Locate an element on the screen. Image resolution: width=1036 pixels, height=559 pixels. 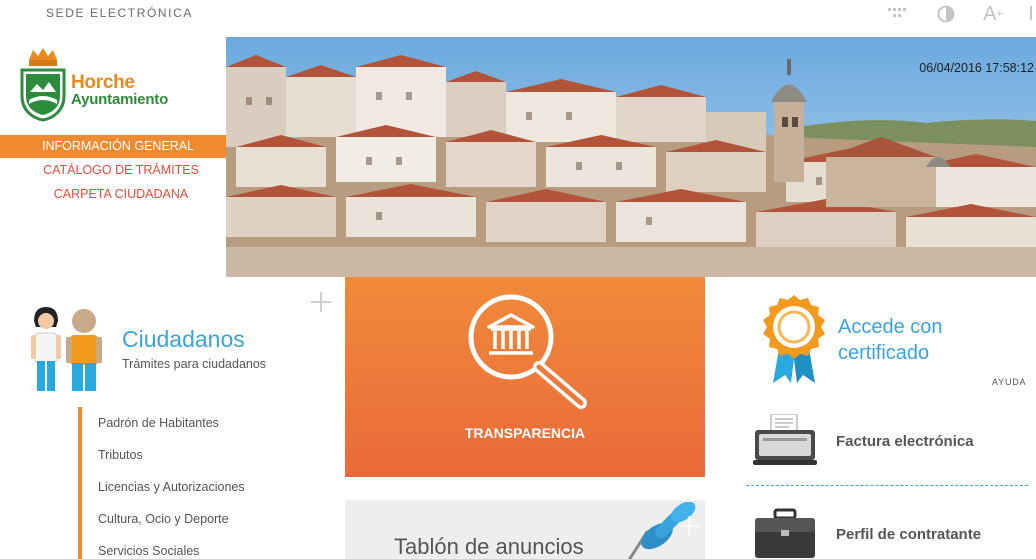
factura-electronica-link: Factura electrónica is located at coordinates (905, 441).